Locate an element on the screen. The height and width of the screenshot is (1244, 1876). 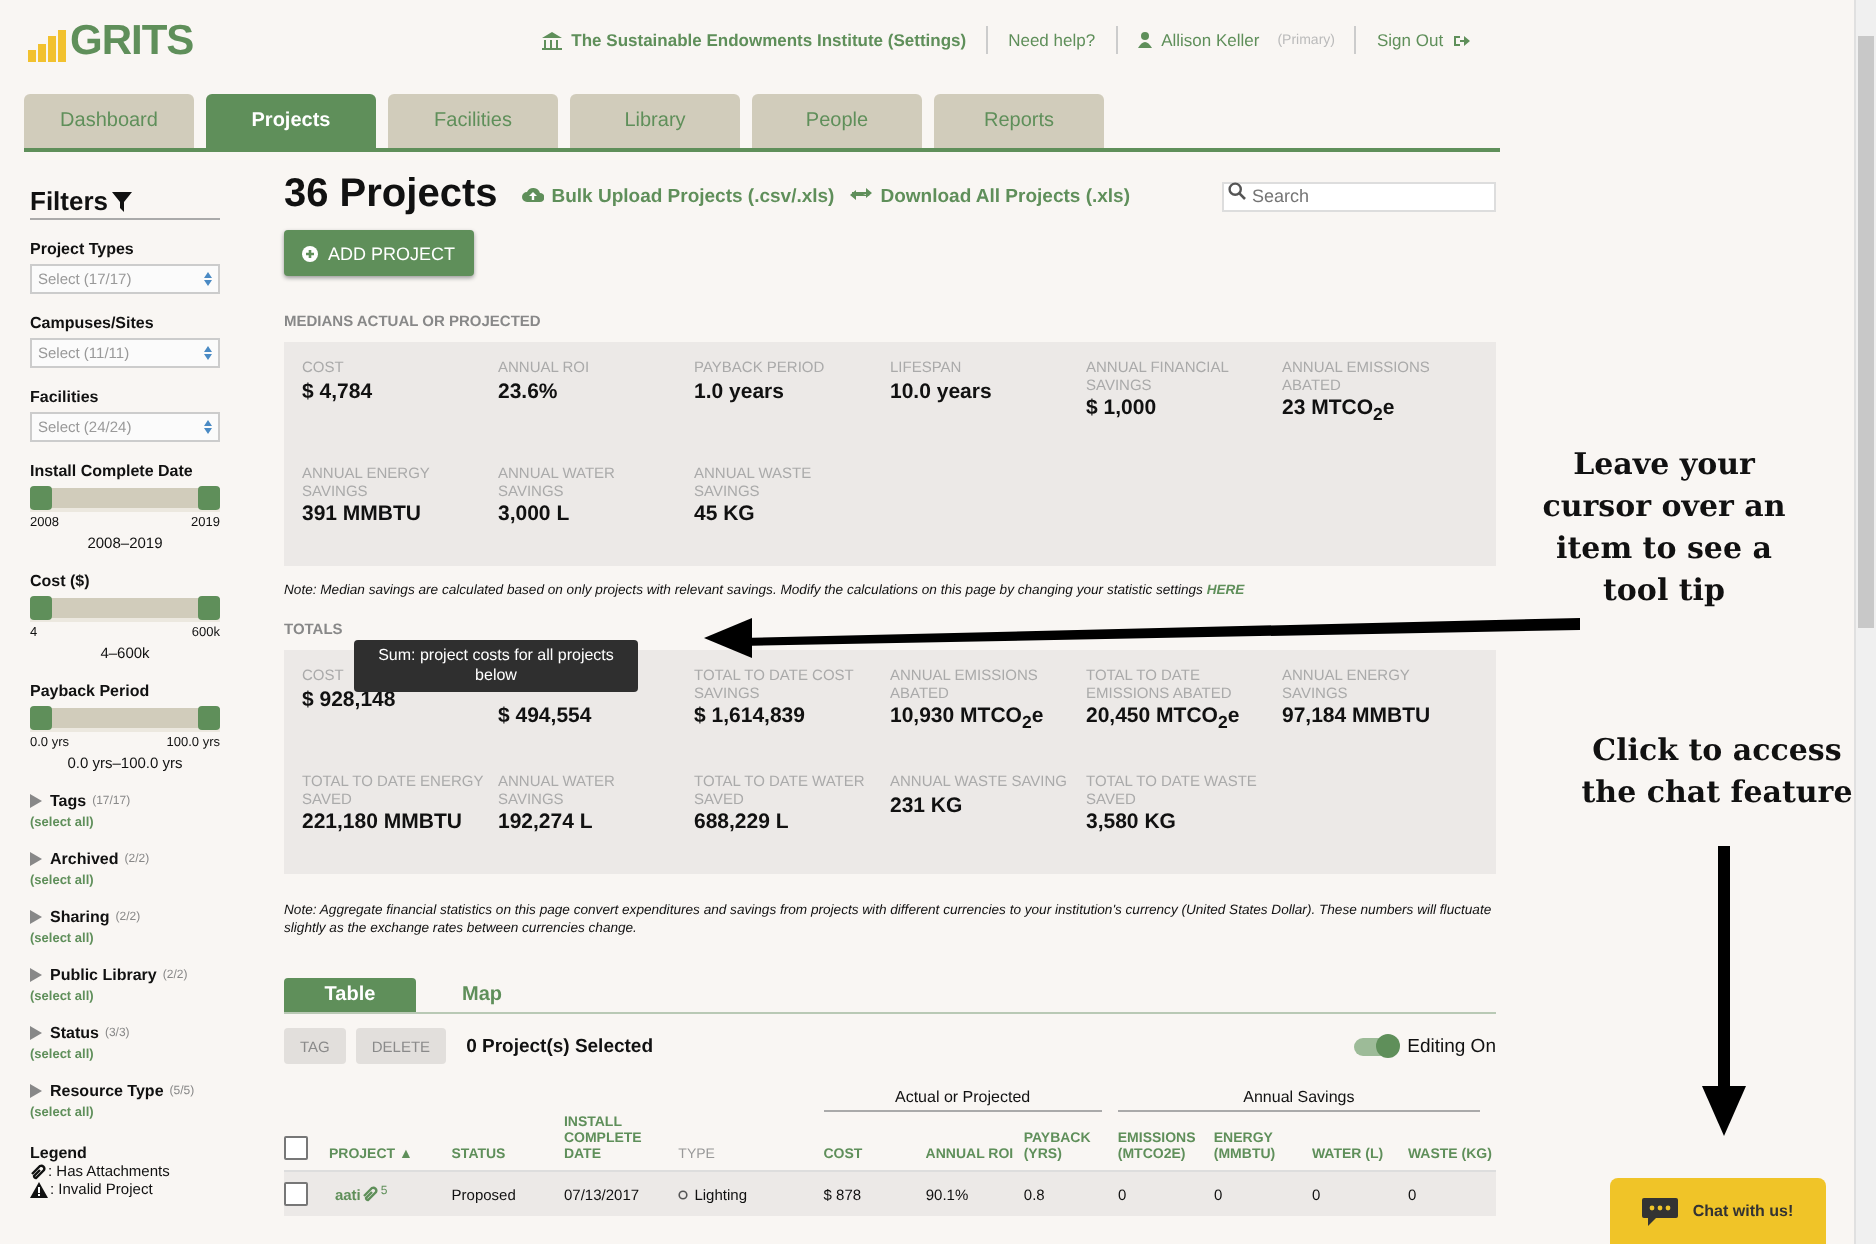
action-link: Bulk Upload Projects (.csv/.xls) is located at coordinates (693, 197).